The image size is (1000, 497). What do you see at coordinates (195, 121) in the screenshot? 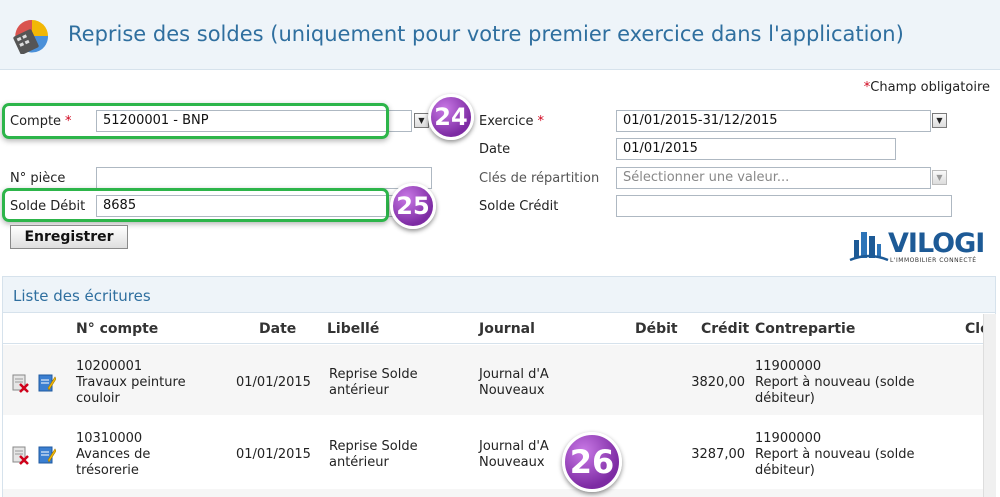
I see `highlight-frame-compte` at bounding box center [195, 121].